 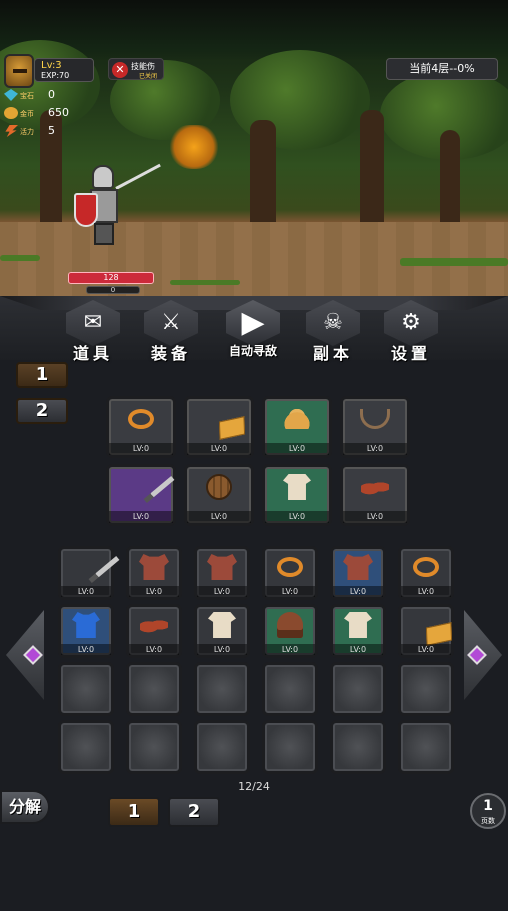 I want to click on equip-set-tab-1: 1, so click(x=42, y=375).